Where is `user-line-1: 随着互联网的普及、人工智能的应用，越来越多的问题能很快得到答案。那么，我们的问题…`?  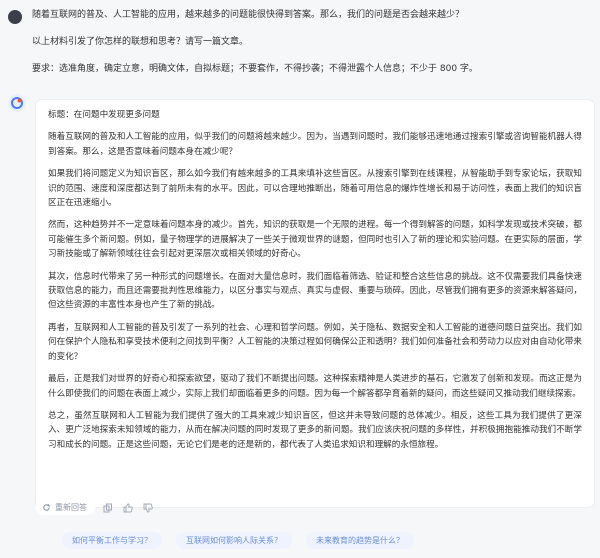
user-line-1: 随着互联网的普及、人工智能的应用，越来越多的问题能很快得到答案。那么，我们的问题… is located at coordinates (248, 15).